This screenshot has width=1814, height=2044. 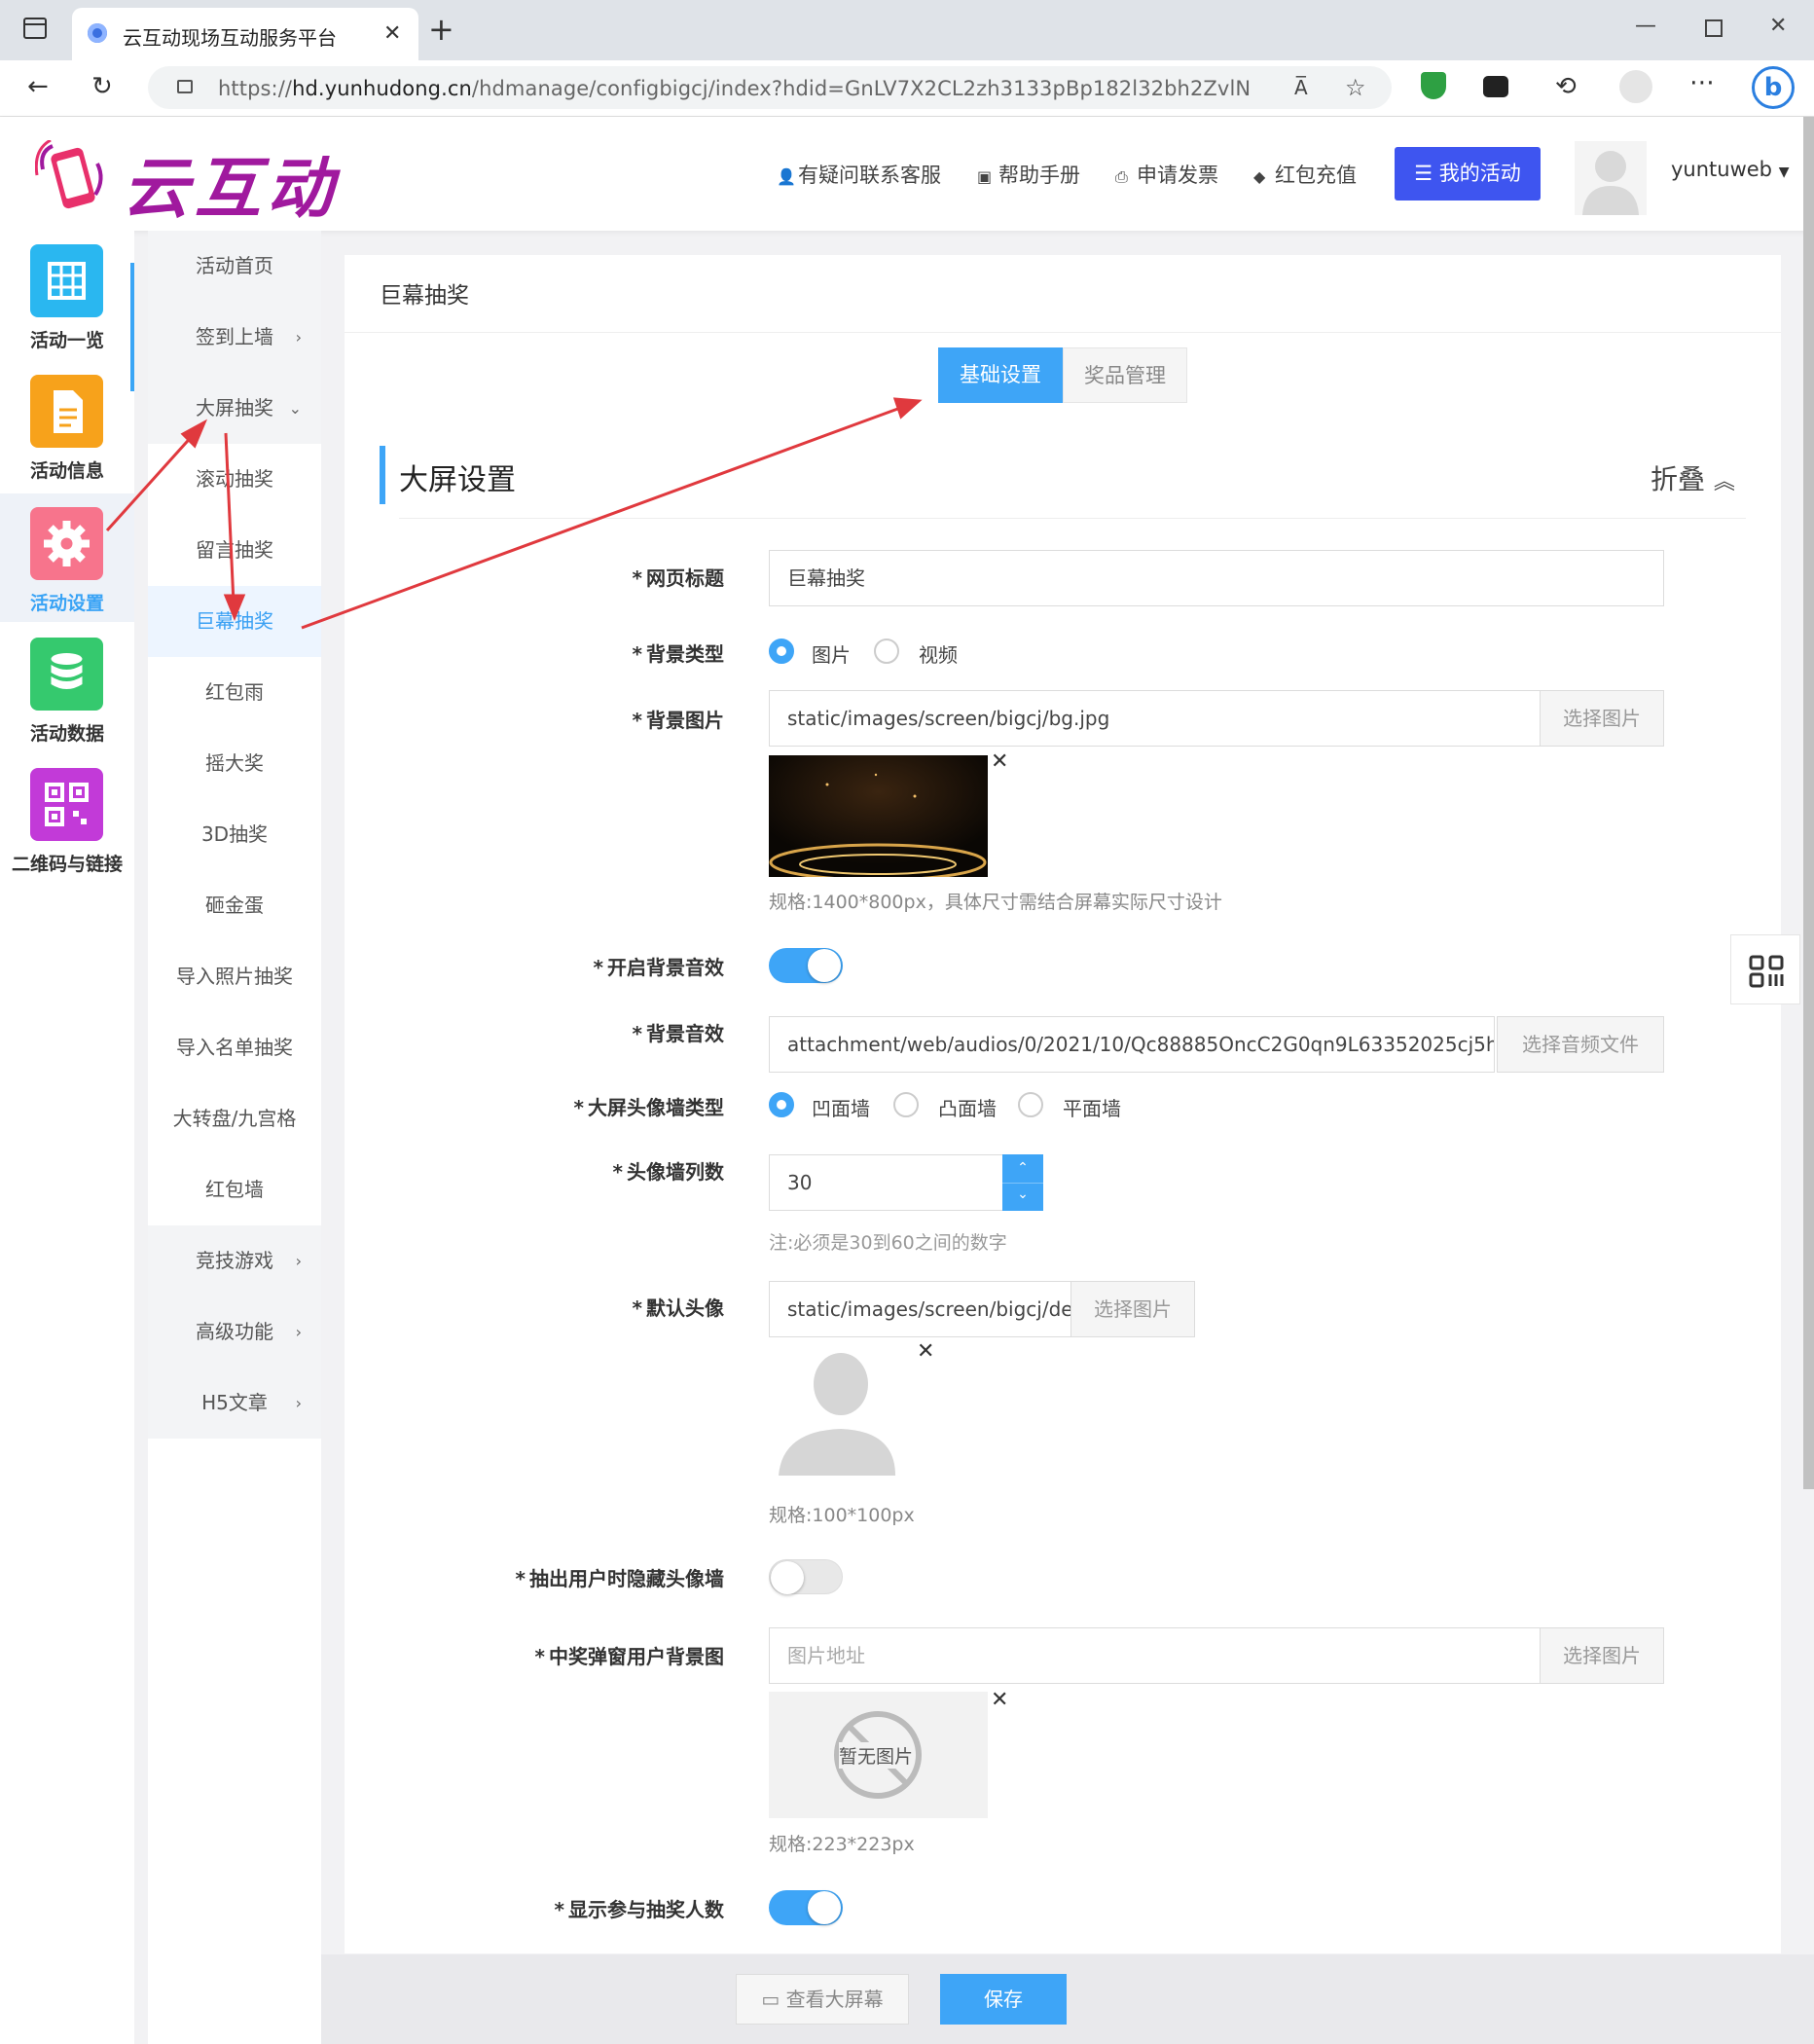 What do you see at coordinates (1067, 1999) in the screenshot?
I see `footer-bar` at bounding box center [1067, 1999].